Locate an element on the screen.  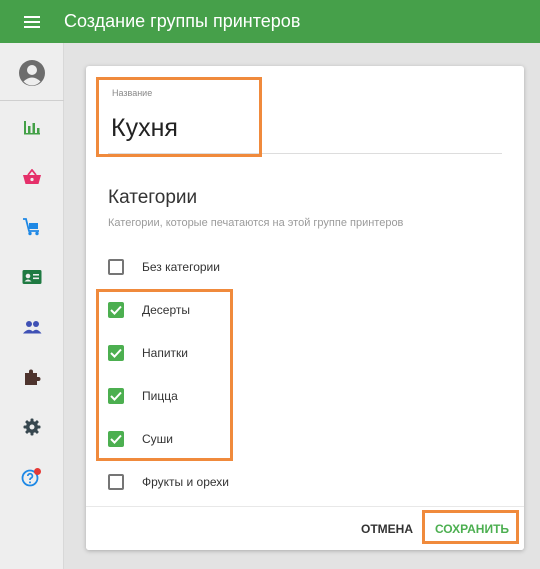
sidebar-item-account is located at coordinates (32, 73).